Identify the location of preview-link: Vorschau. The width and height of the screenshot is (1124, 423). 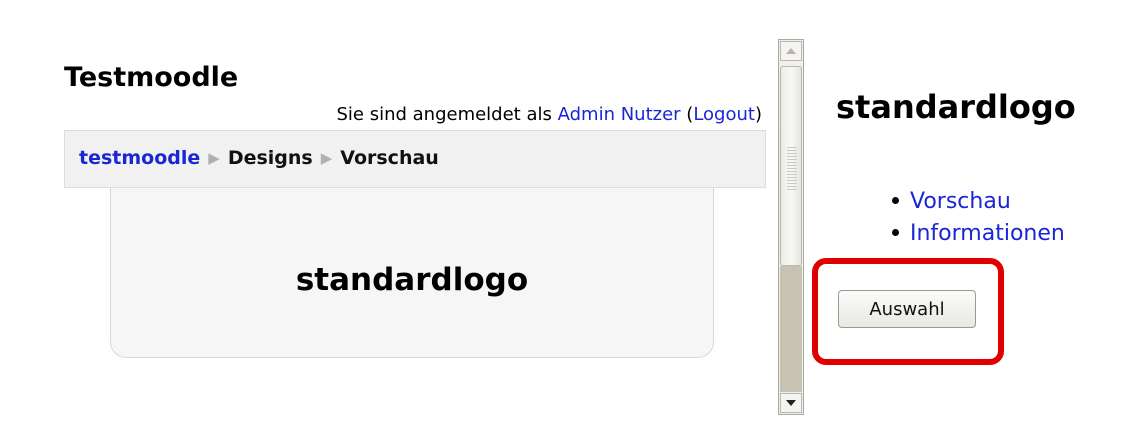
(960, 201).